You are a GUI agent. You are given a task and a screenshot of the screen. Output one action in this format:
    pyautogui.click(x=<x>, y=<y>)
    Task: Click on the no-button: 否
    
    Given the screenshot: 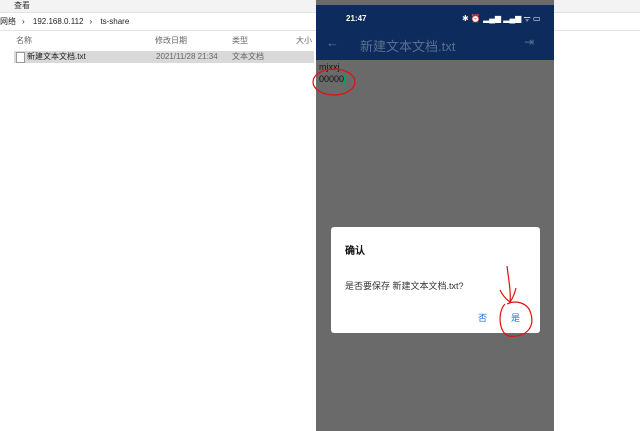 What is the action you would take?
    pyautogui.click(x=482, y=317)
    